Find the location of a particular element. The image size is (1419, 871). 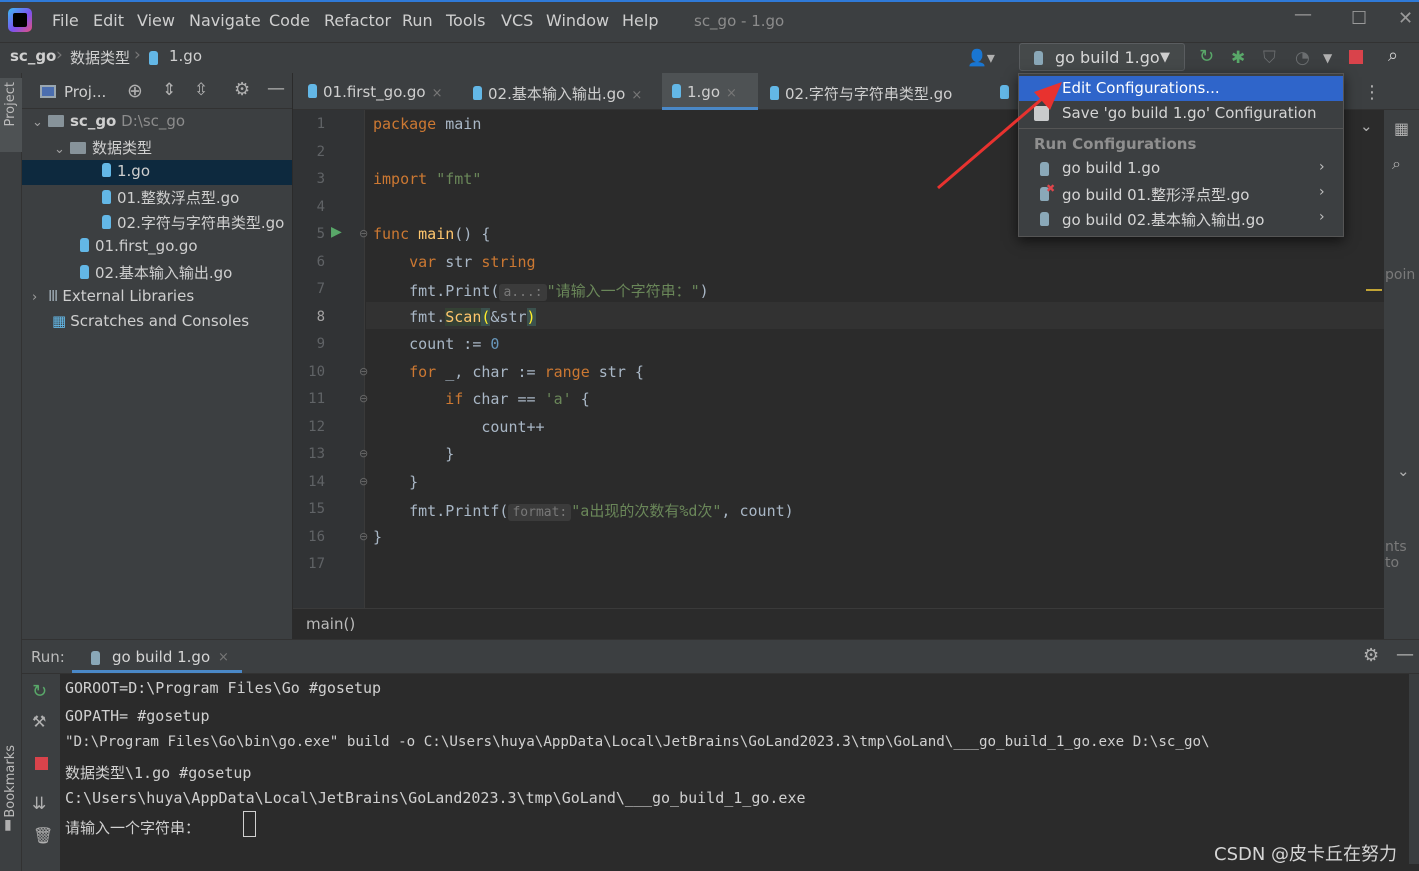

breadcrumb-folder: 数据类型 is located at coordinates (100, 57).